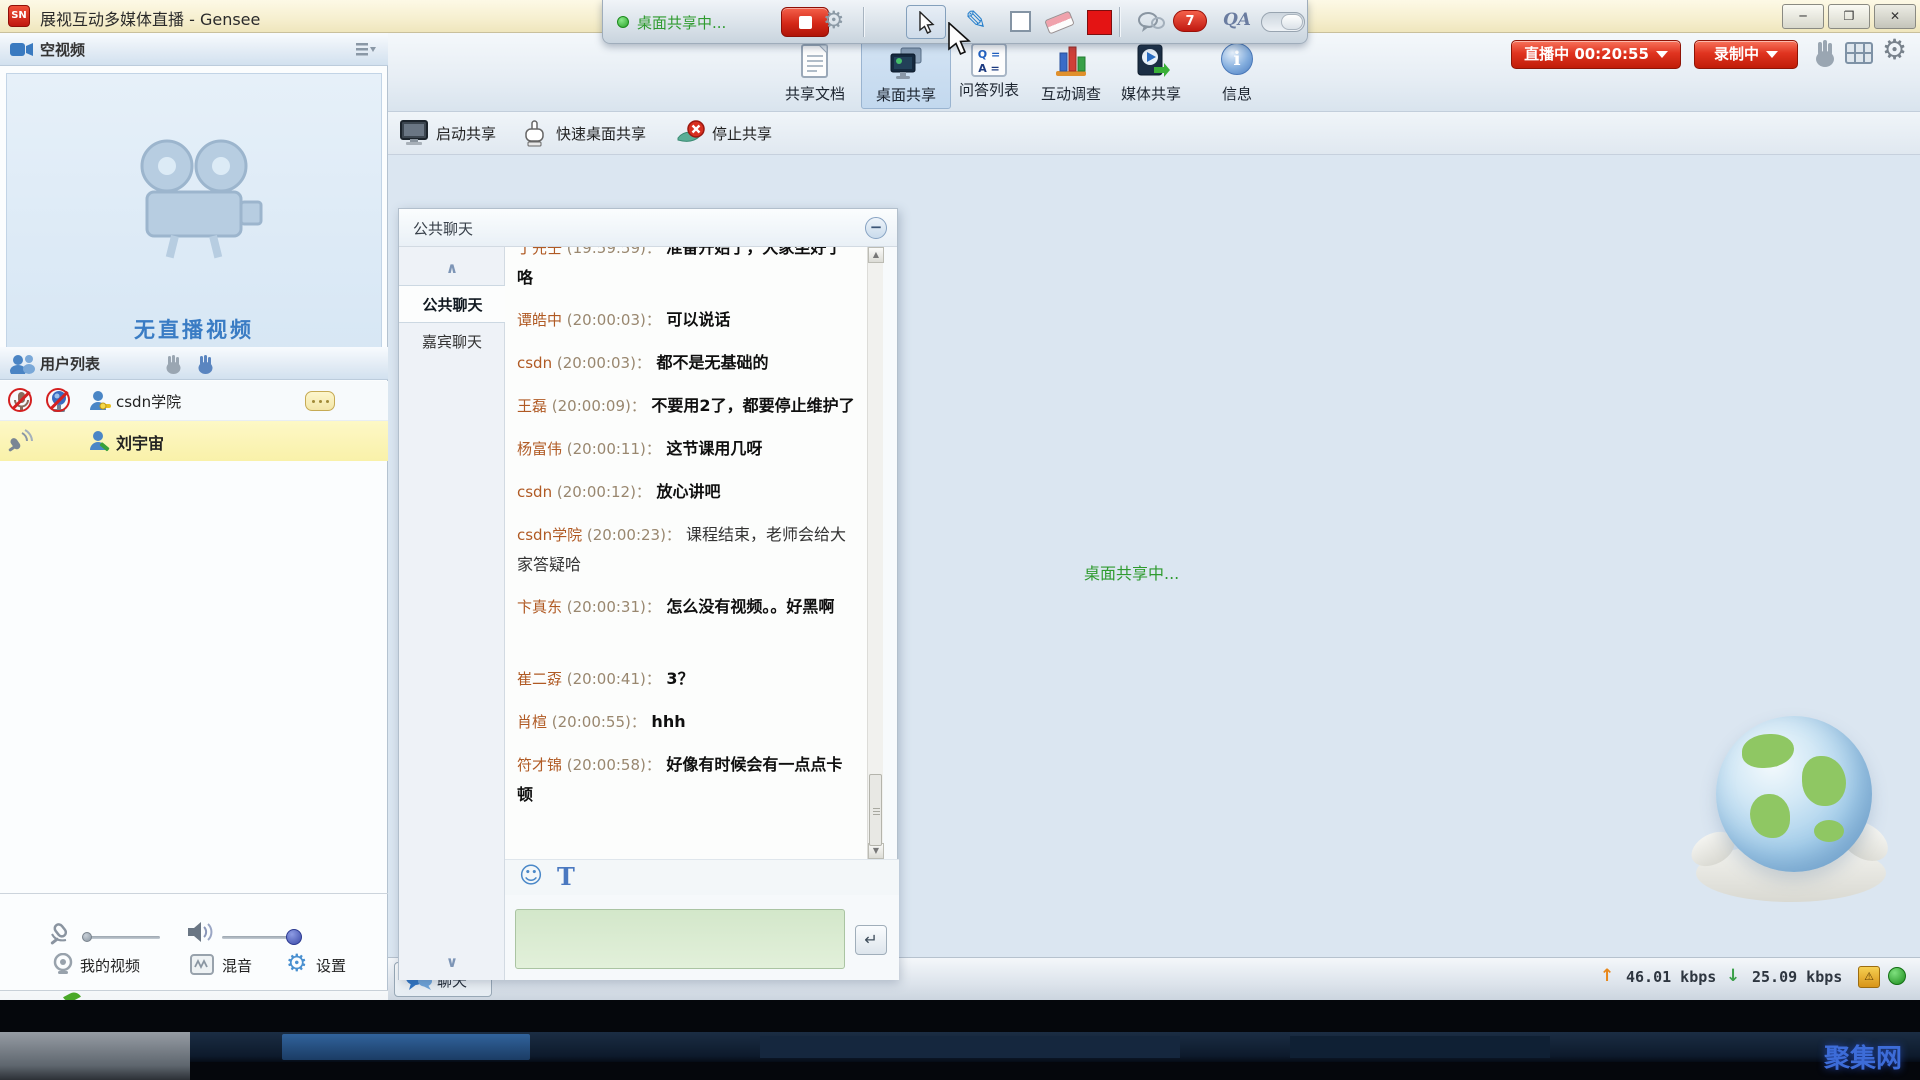 This screenshot has width=1920, height=1080. What do you see at coordinates (172, 364) in the screenshot?
I see `lower-hand-icon` at bounding box center [172, 364].